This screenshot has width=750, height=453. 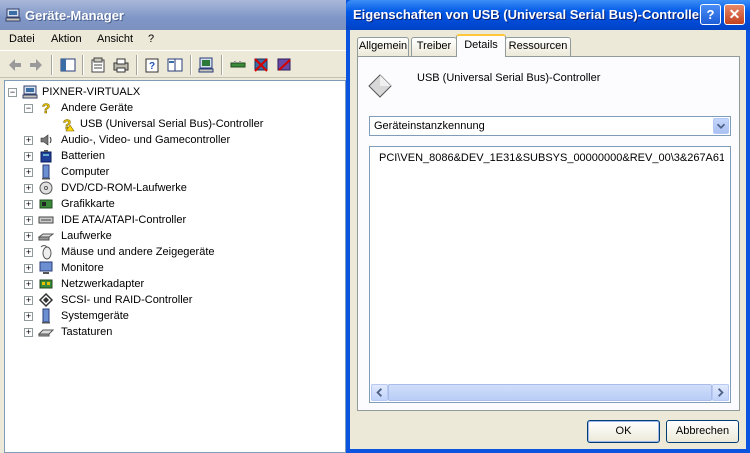 What do you see at coordinates (36, 65) in the screenshot?
I see `forward-arrow-icon` at bounding box center [36, 65].